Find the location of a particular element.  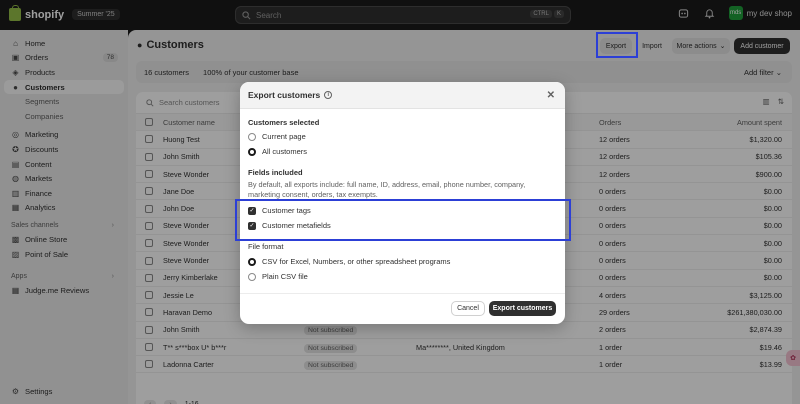

current-page-radio: Current page is located at coordinates (277, 136).